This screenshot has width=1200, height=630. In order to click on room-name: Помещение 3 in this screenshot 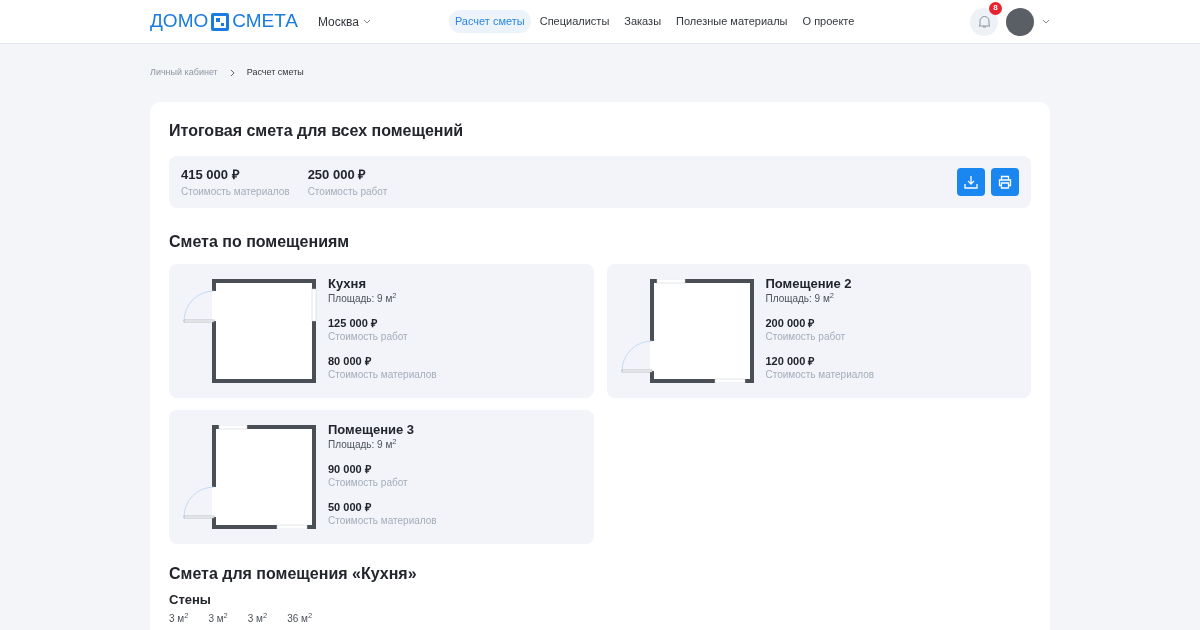, I will do `click(372, 430)`.